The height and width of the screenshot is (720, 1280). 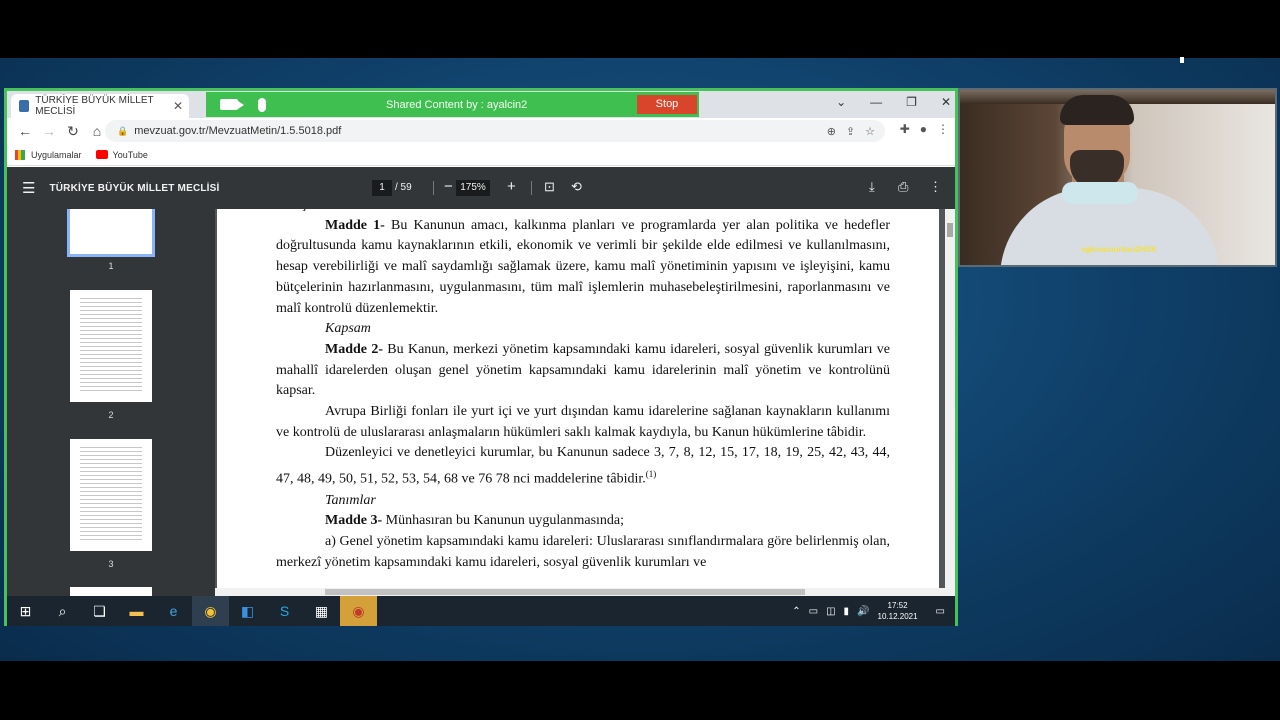 I want to click on thumbnail-text-lines, so click(x=111, y=495).